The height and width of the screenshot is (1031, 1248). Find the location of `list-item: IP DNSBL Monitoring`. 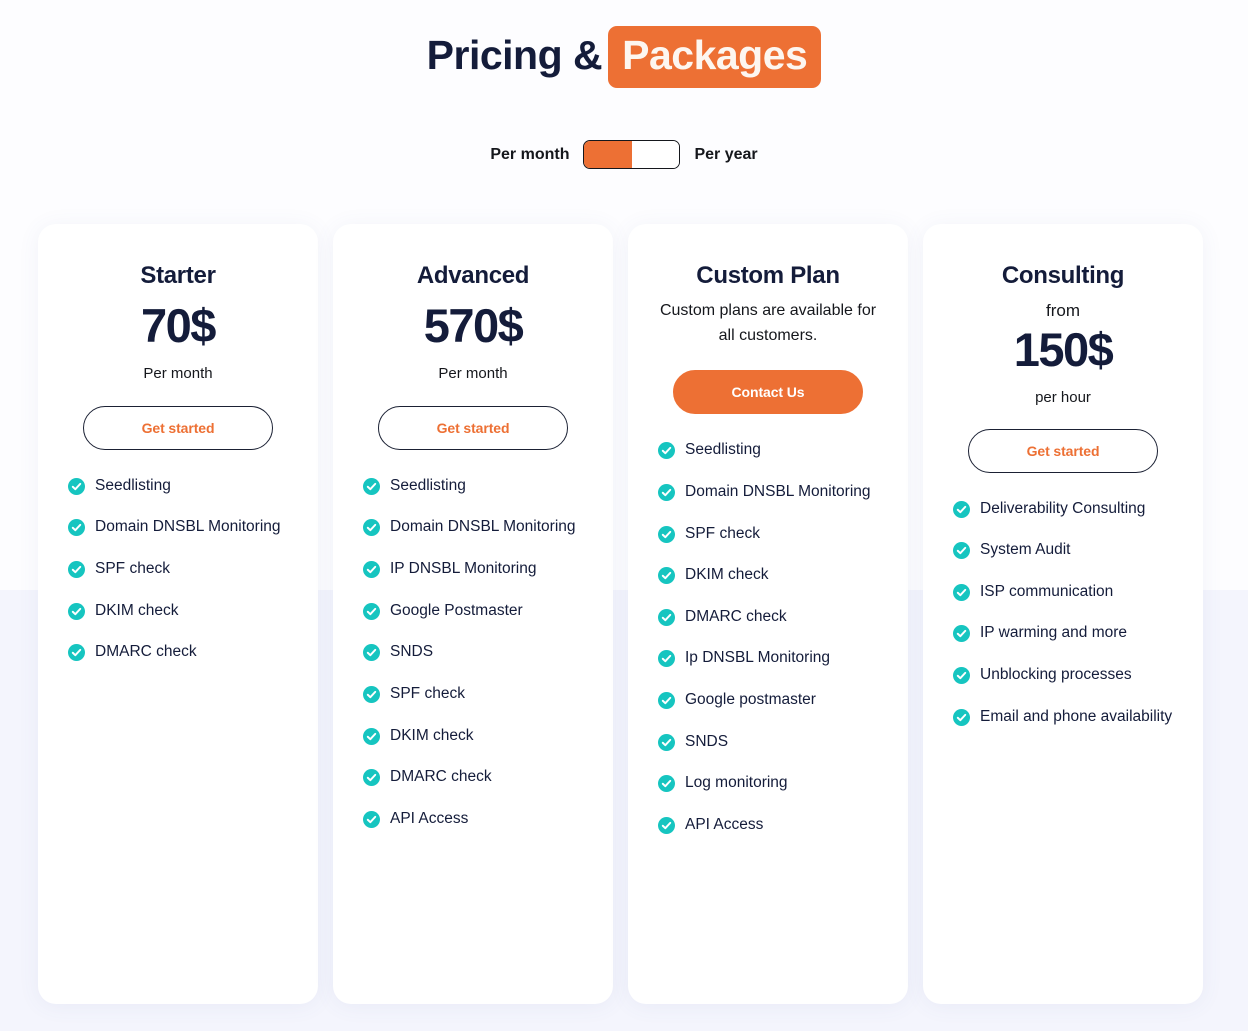

list-item: IP DNSBL Monitoring is located at coordinates (473, 569).